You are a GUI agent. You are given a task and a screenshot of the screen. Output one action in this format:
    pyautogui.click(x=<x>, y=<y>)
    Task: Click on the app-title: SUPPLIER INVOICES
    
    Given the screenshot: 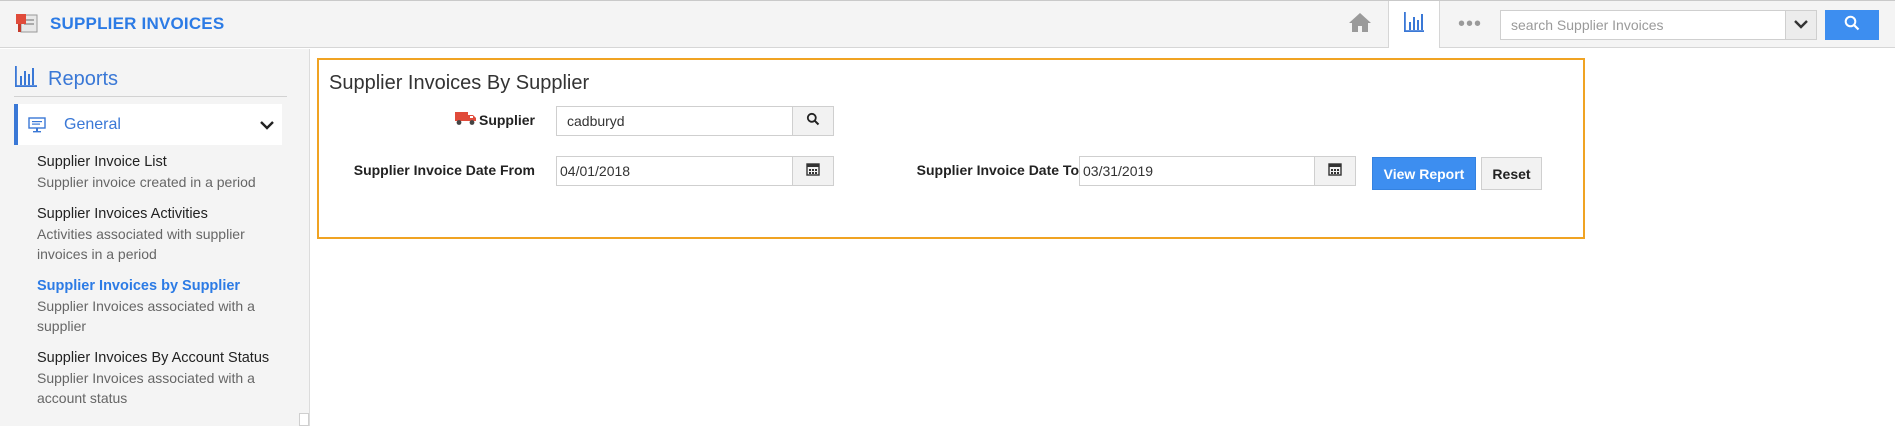 What is the action you would take?
    pyautogui.click(x=137, y=23)
    